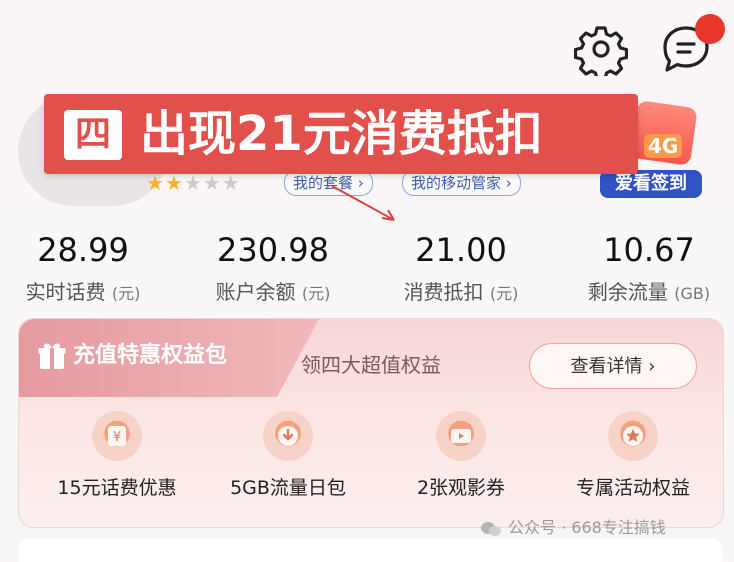 Image resolution: width=734 pixels, height=562 pixels. I want to click on consumption-deduction-label: 消费抵扣 (元), so click(461, 292).